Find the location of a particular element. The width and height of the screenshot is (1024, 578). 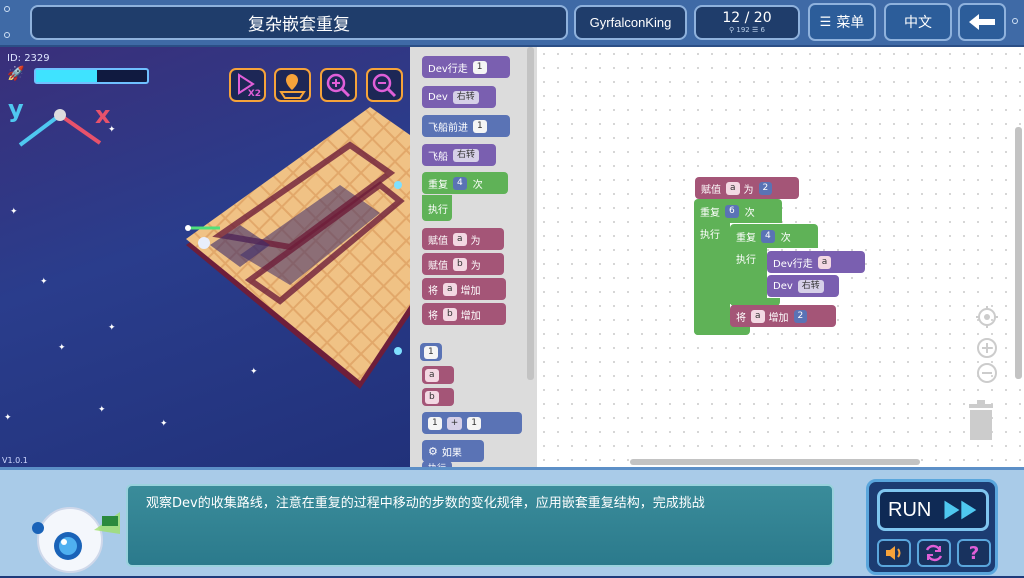

dev-turn-block: Dev 右转 is located at coordinates (803, 286).